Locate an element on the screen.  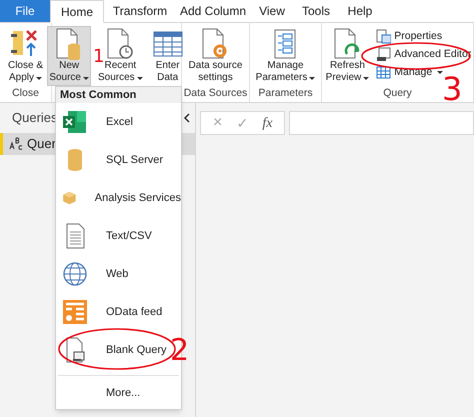
group-label: Close is located at coordinates (25, 93).